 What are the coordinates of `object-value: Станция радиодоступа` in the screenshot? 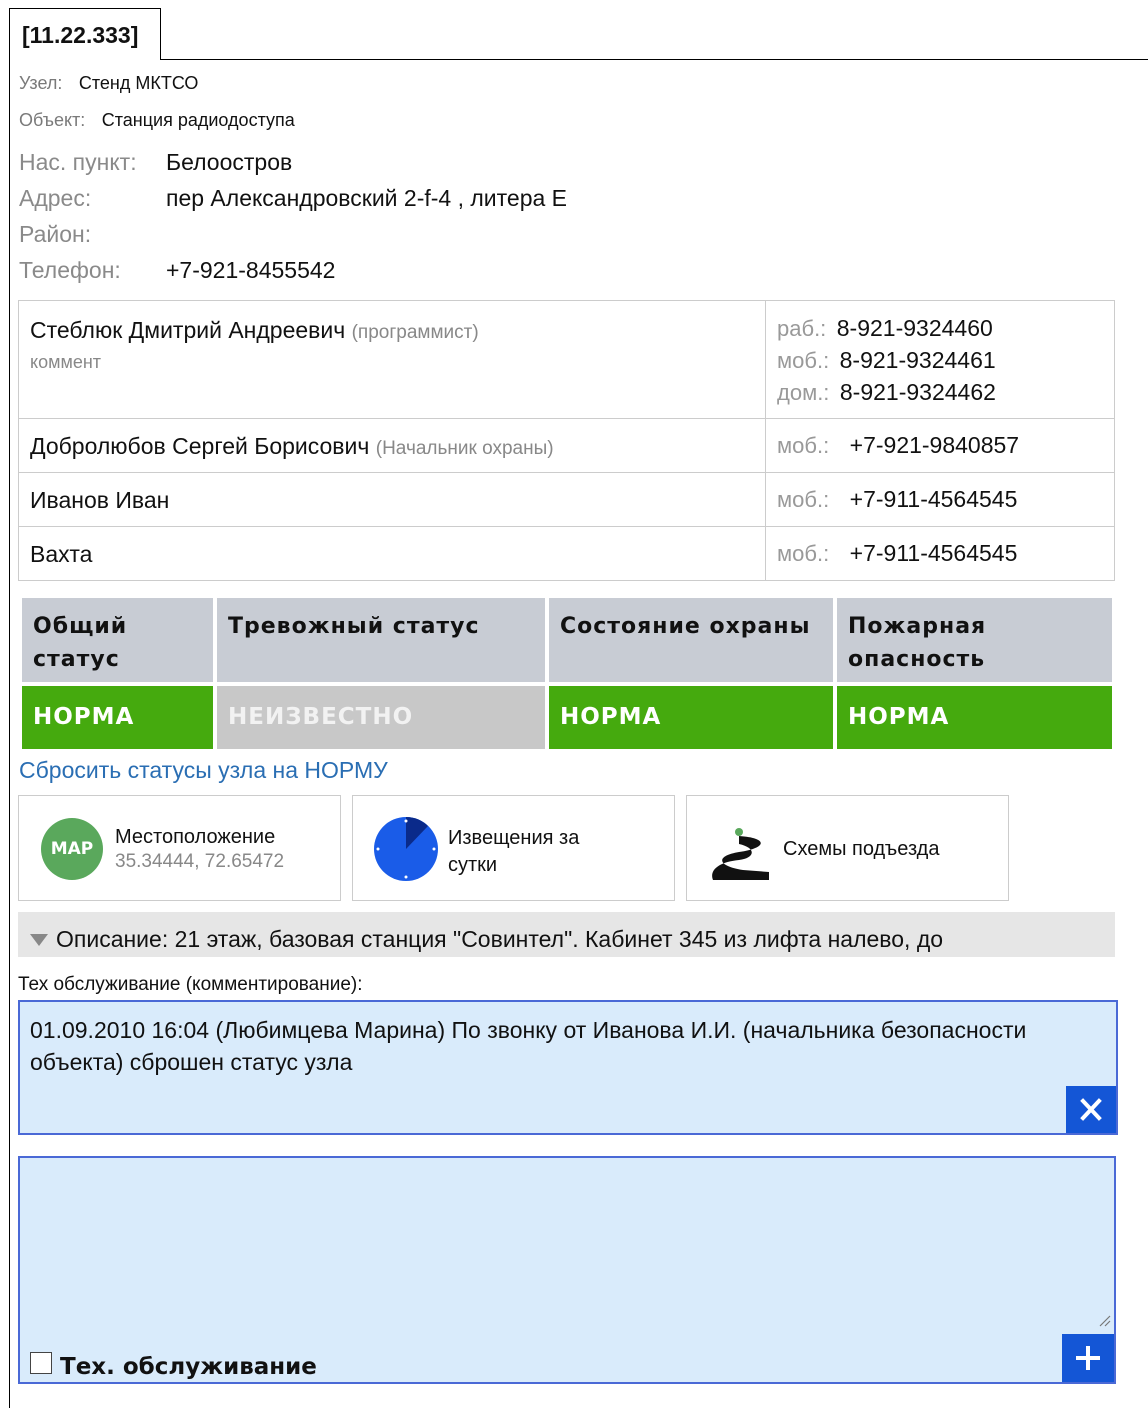 It's located at (198, 120).